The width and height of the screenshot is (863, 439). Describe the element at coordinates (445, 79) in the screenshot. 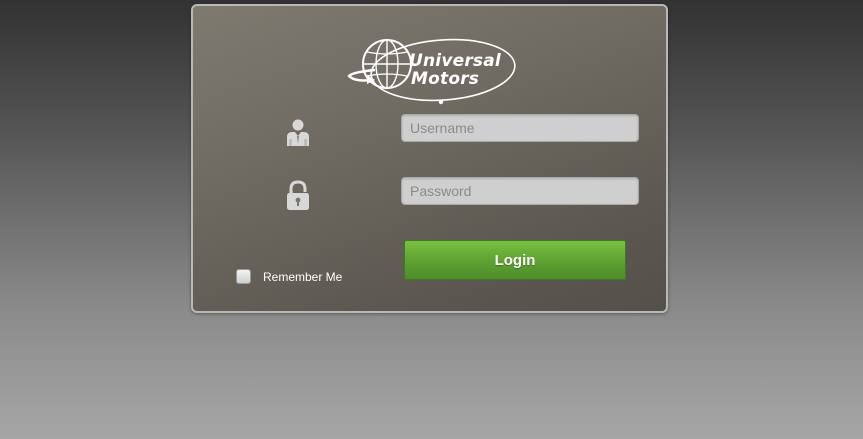

I see `logo-text-line2: Motors` at that location.